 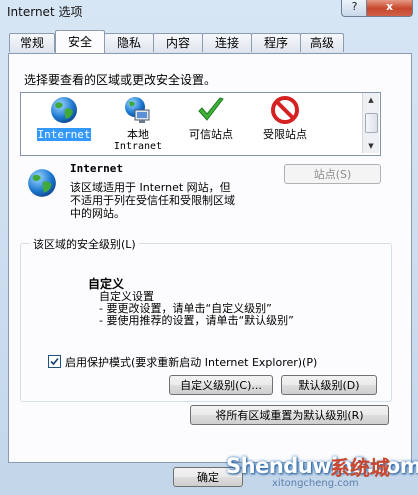 What do you see at coordinates (64, 110) in the screenshot?
I see `globe-icon` at bounding box center [64, 110].